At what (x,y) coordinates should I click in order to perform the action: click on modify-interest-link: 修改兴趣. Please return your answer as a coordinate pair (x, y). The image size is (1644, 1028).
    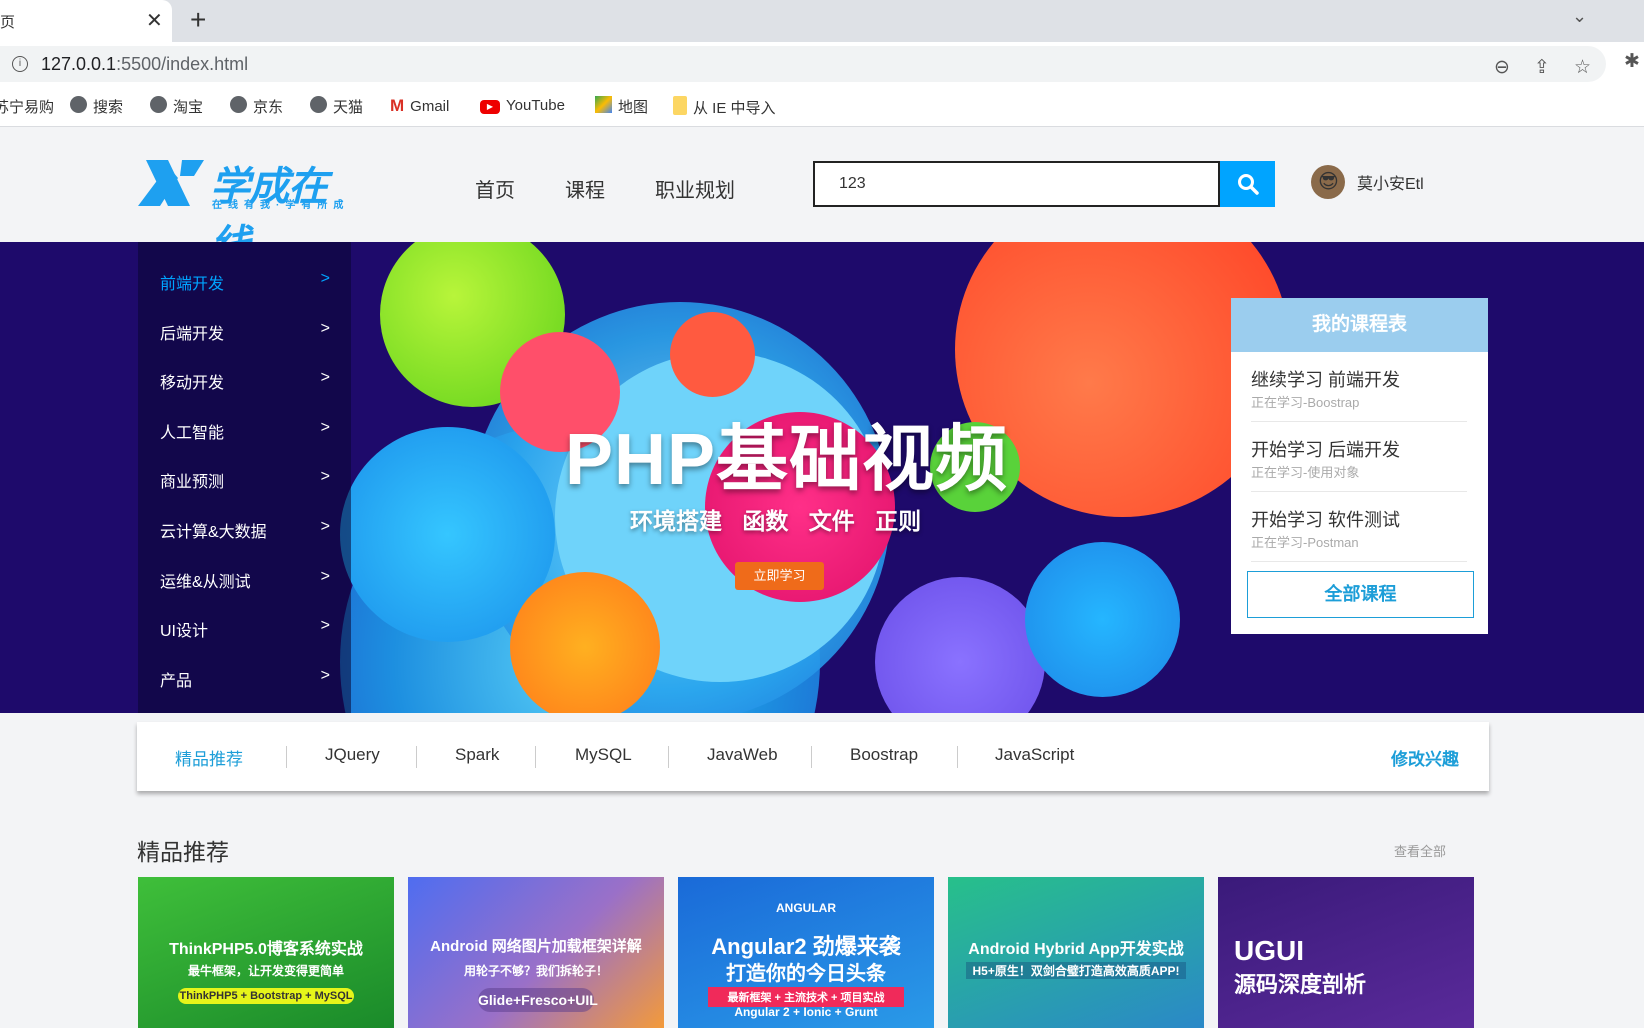
    Looking at the image, I should click on (1425, 757).